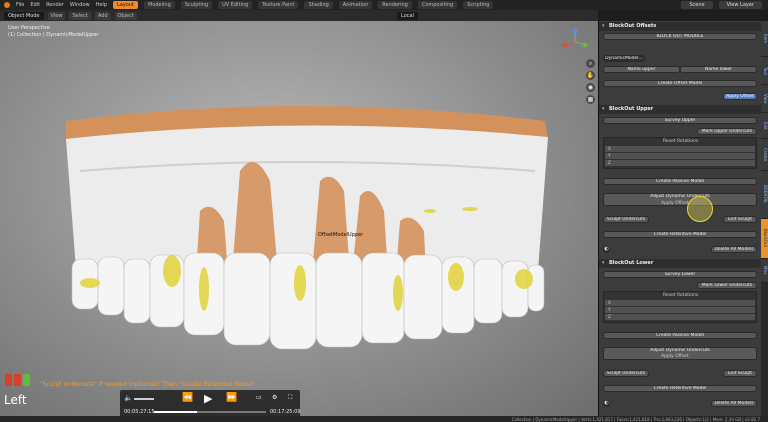 The height and width of the screenshot is (422, 768). Describe the element at coordinates (727, 285) in the screenshot. I see `mark-lower-undercuts-button: Mark Lower Undercuts` at that location.